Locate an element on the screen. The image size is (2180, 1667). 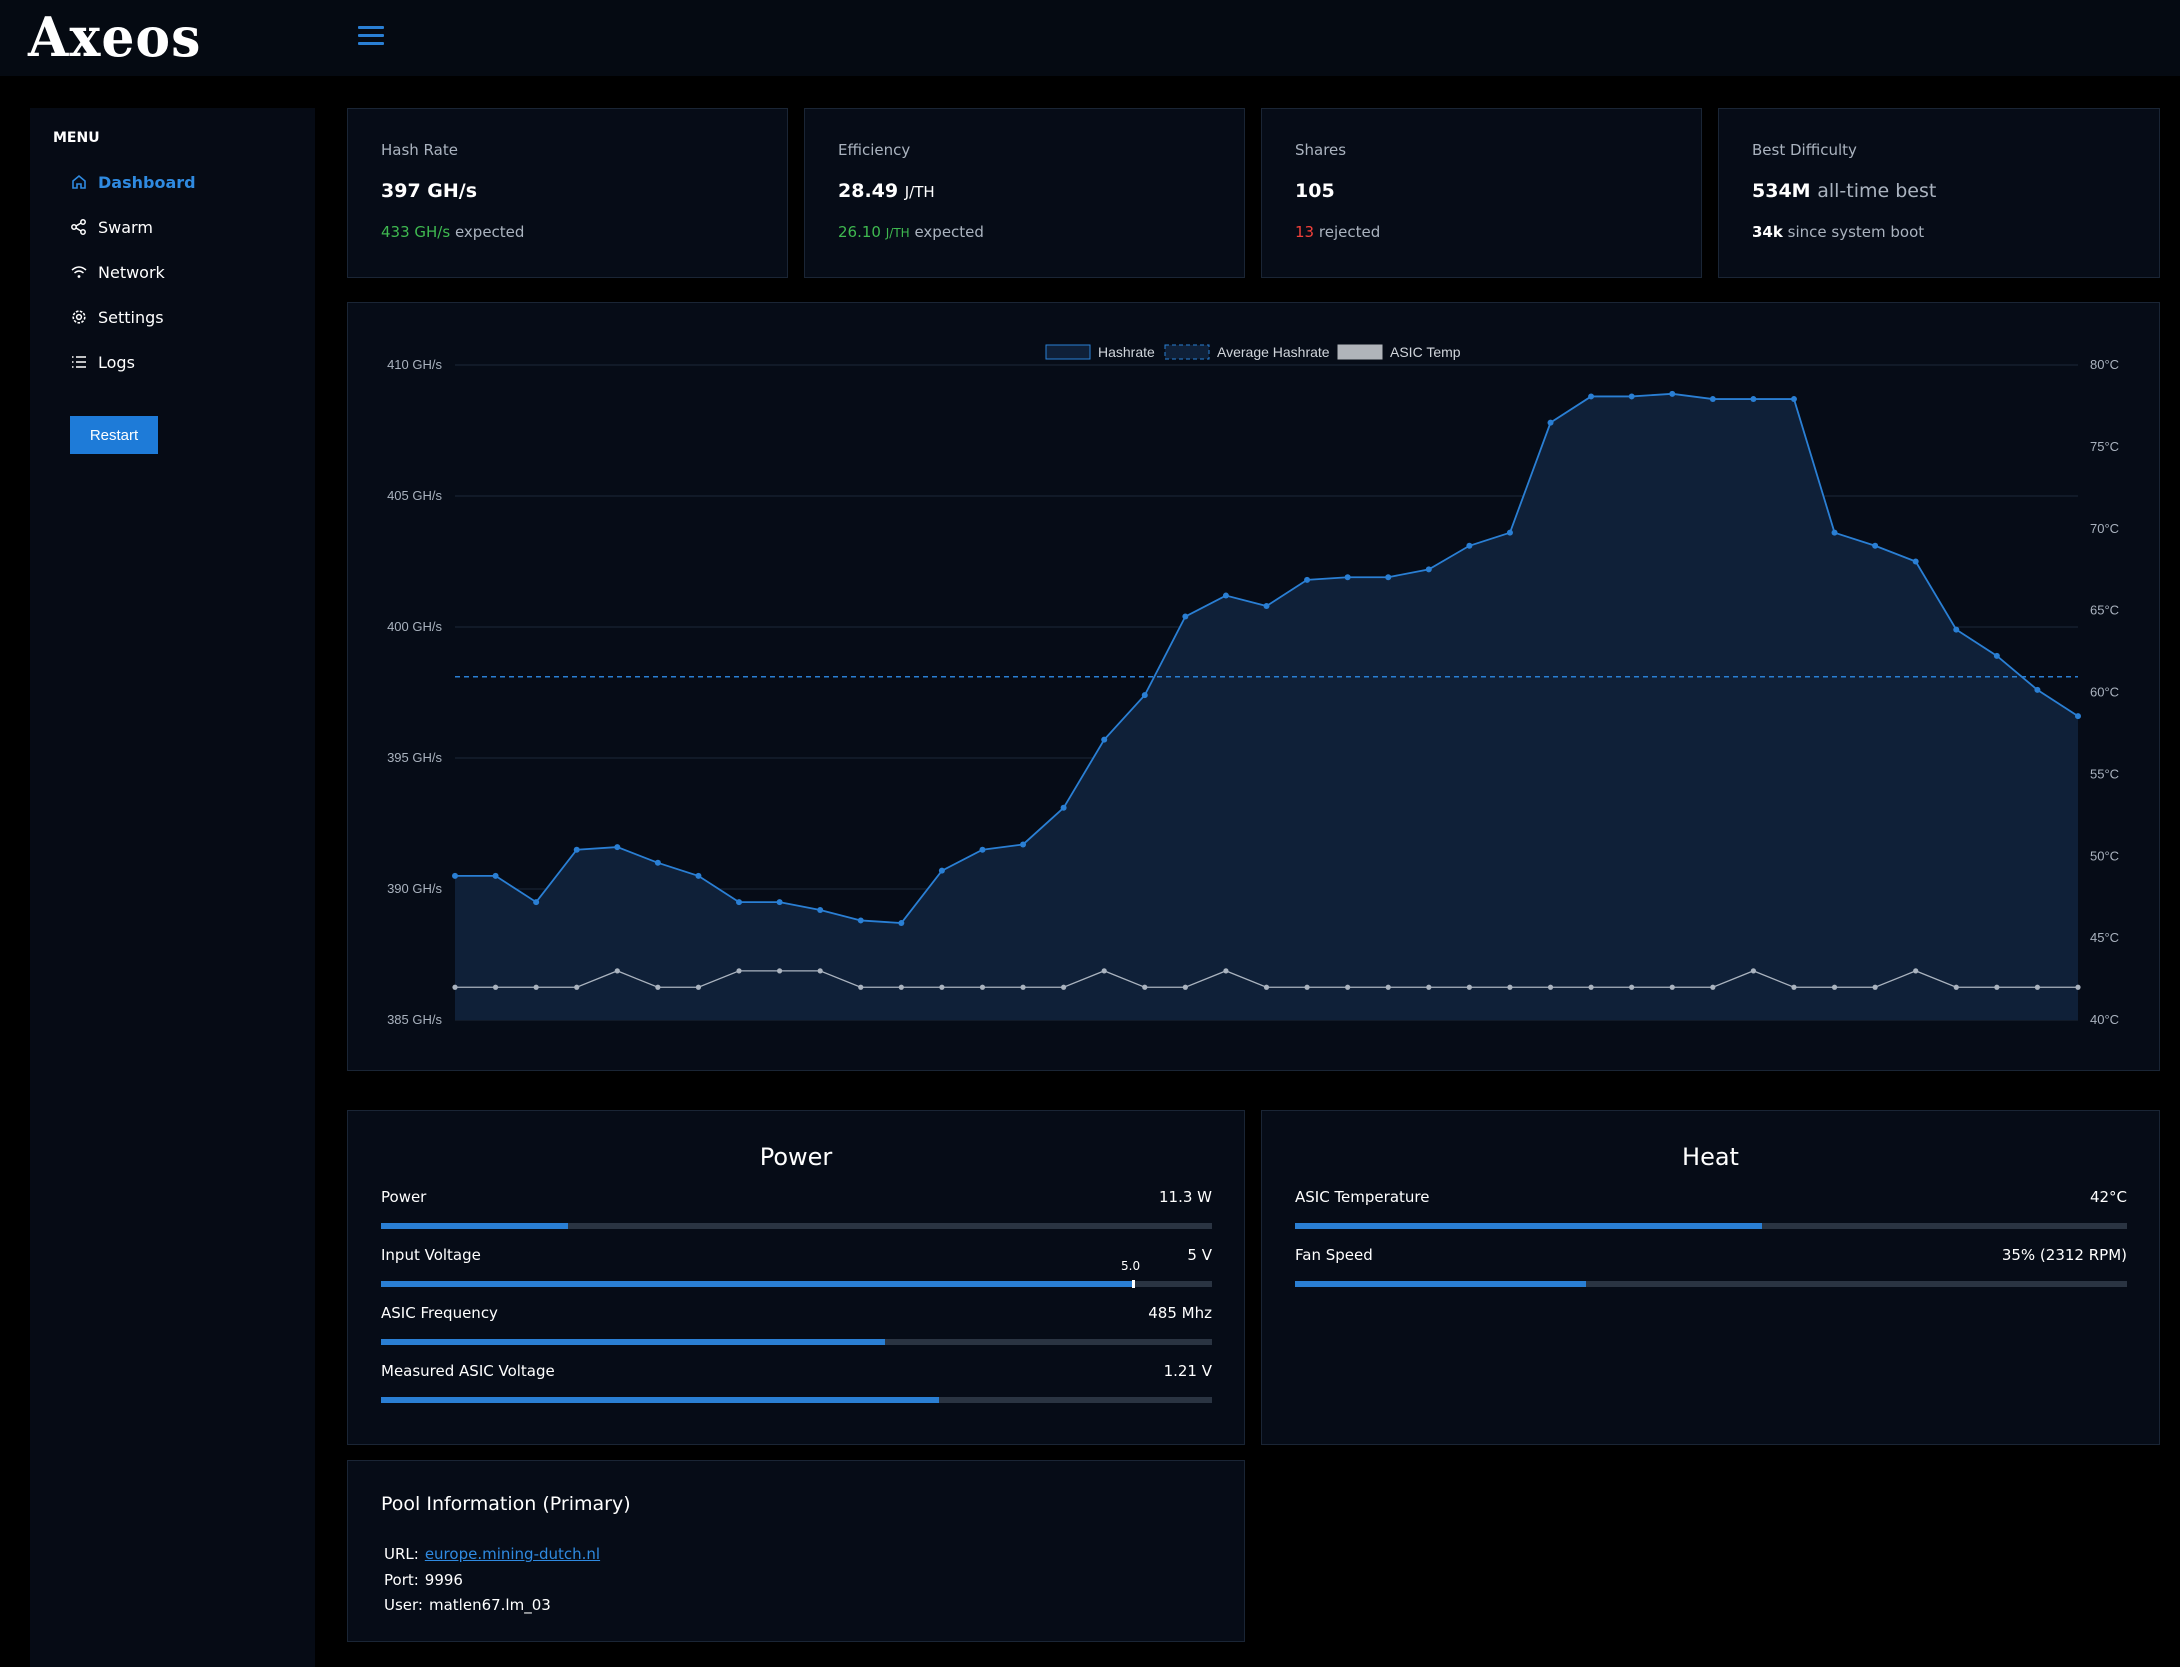
input-voltage-bar: 5.0 is located at coordinates (796, 1273).